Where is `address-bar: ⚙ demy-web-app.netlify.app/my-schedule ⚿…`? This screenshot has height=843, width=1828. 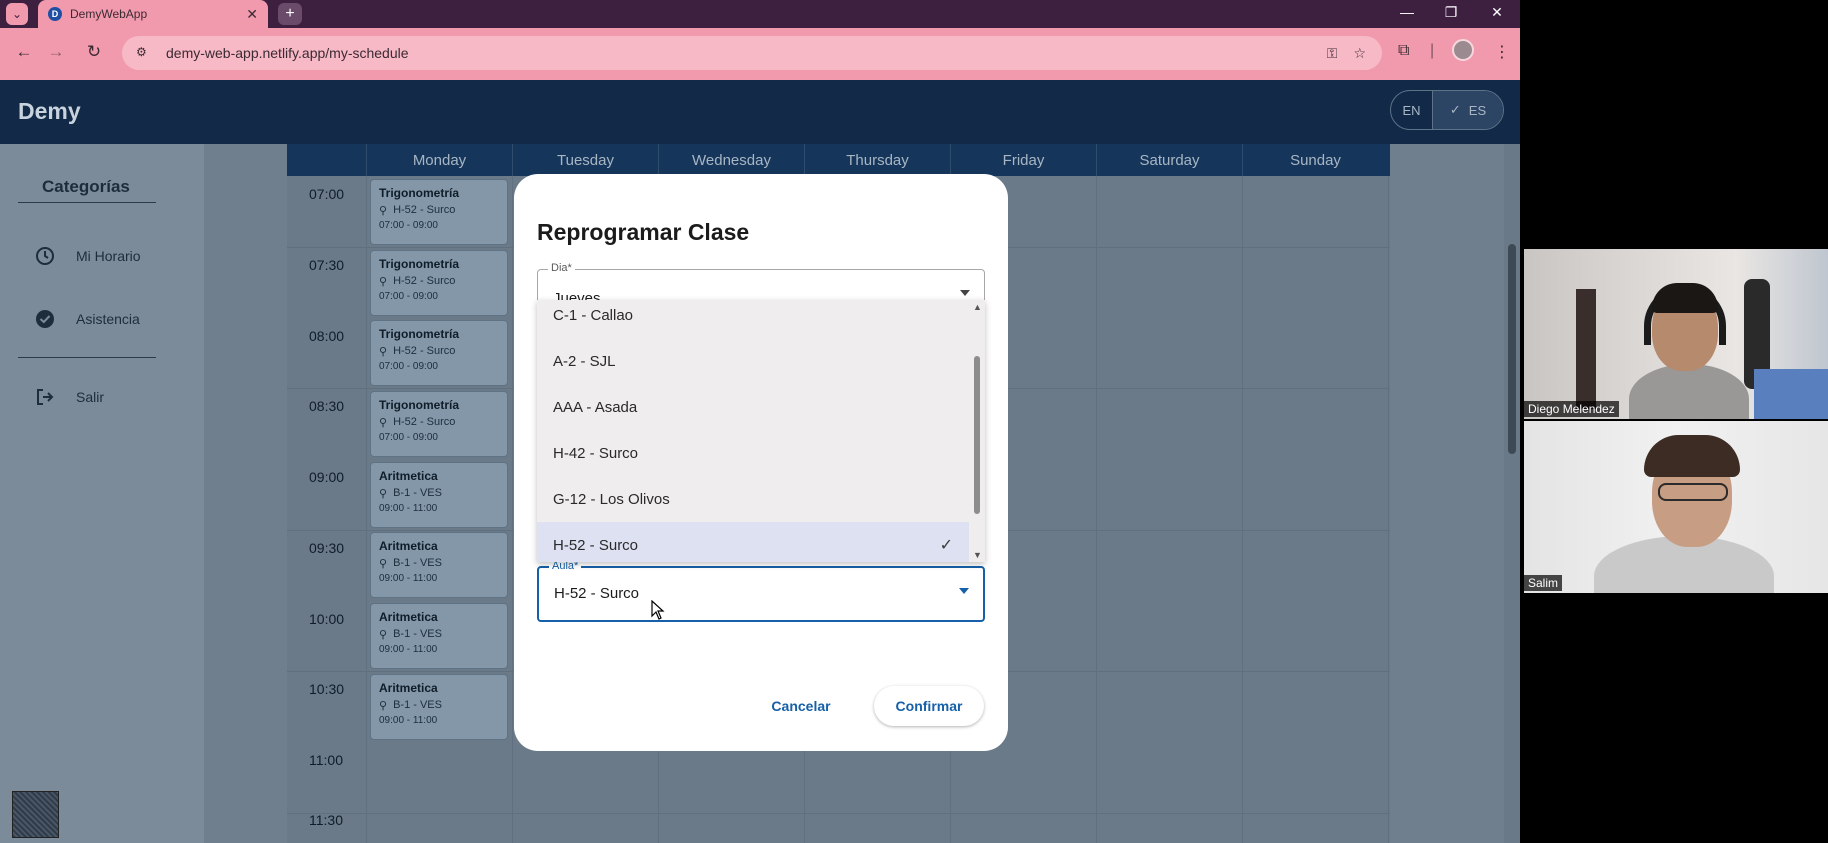
address-bar: ⚙ demy-web-app.netlify.app/my-schedule ⚿… is located at coordinates (752, 53).